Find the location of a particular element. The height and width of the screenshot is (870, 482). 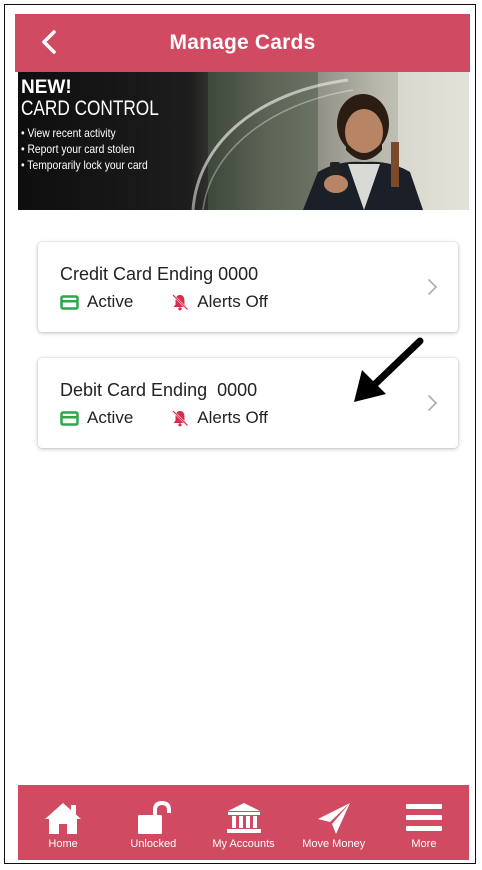

tab-label: More is located at coordinates (424, 844).